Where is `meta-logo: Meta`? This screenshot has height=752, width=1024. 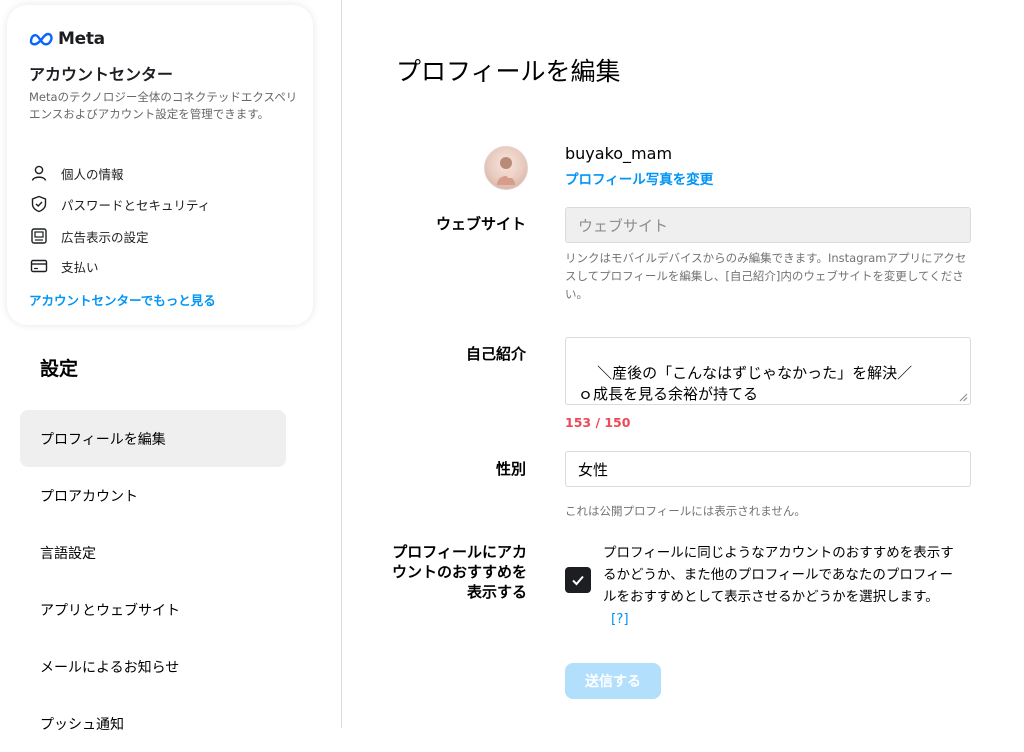 meta-logo: Meta is located at coordinates (67, 39).